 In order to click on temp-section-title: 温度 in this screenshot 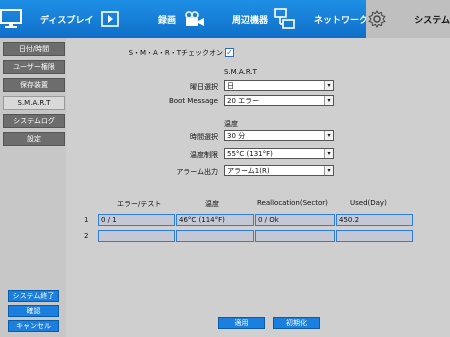, I will do `click(231, 124)`.